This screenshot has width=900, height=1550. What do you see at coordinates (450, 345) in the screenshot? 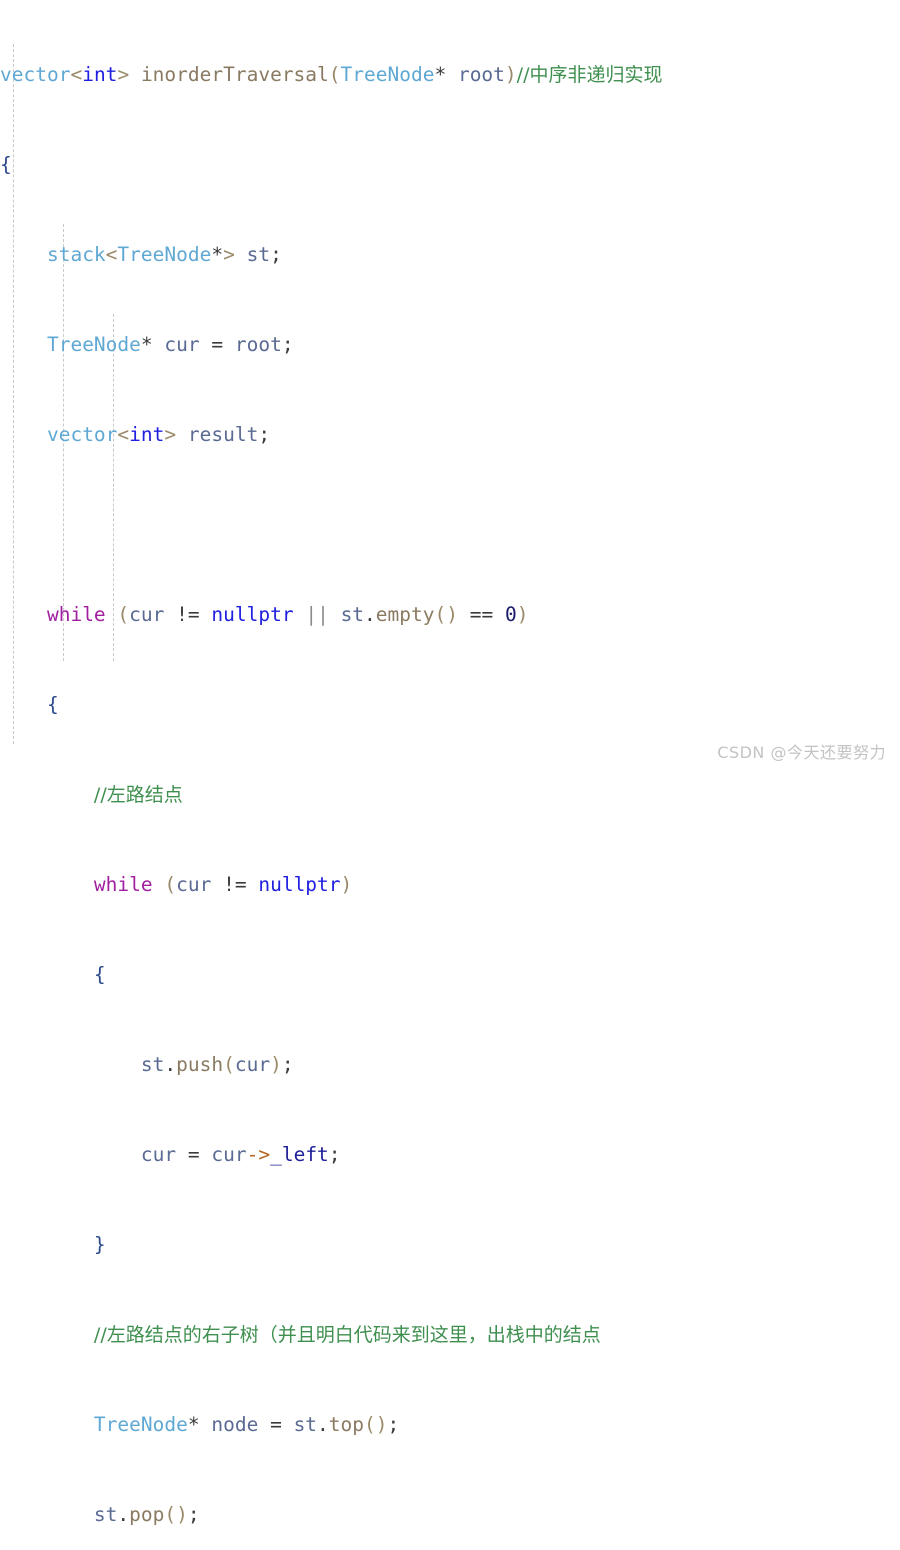
I see `code-line-4: TreeNode* cur = root;` at bounding box center [450, 345].